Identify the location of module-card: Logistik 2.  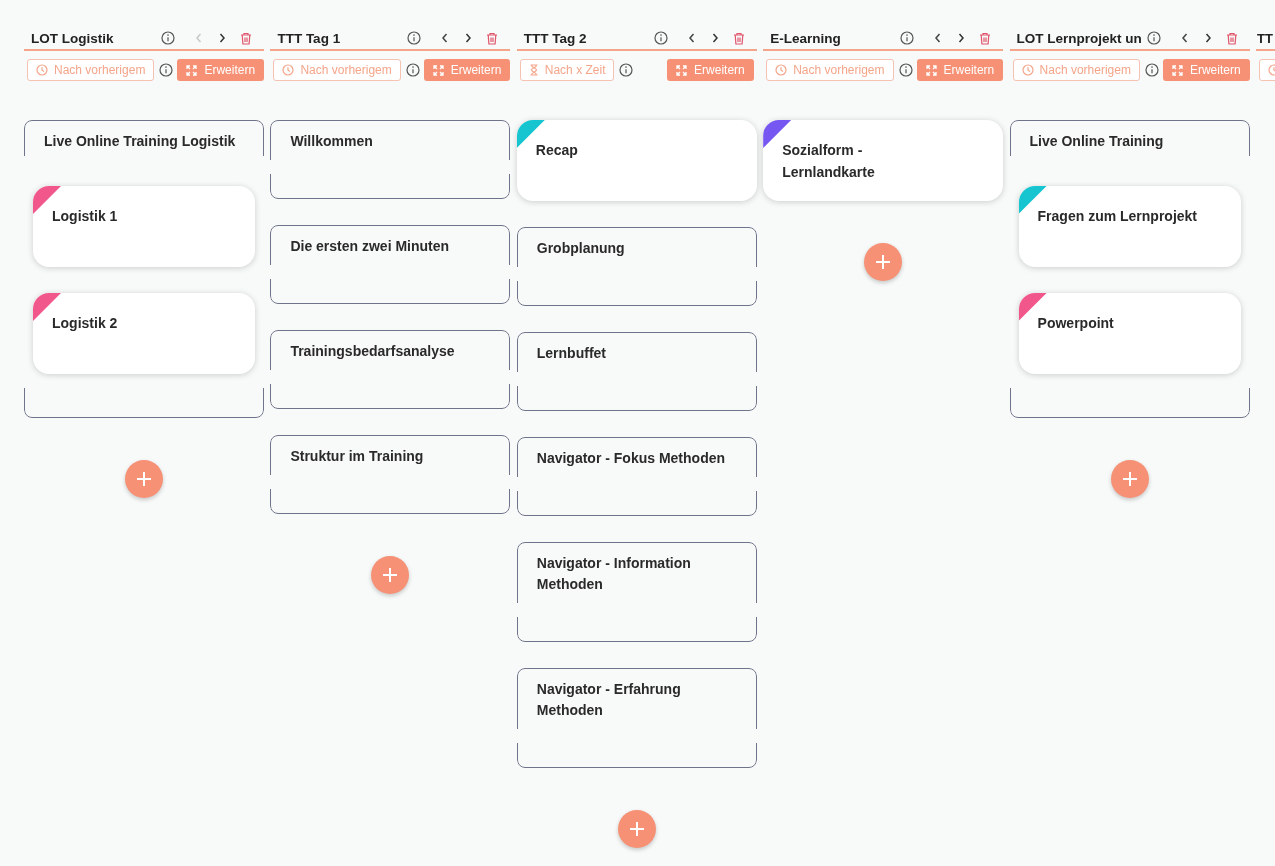
(144, 333).